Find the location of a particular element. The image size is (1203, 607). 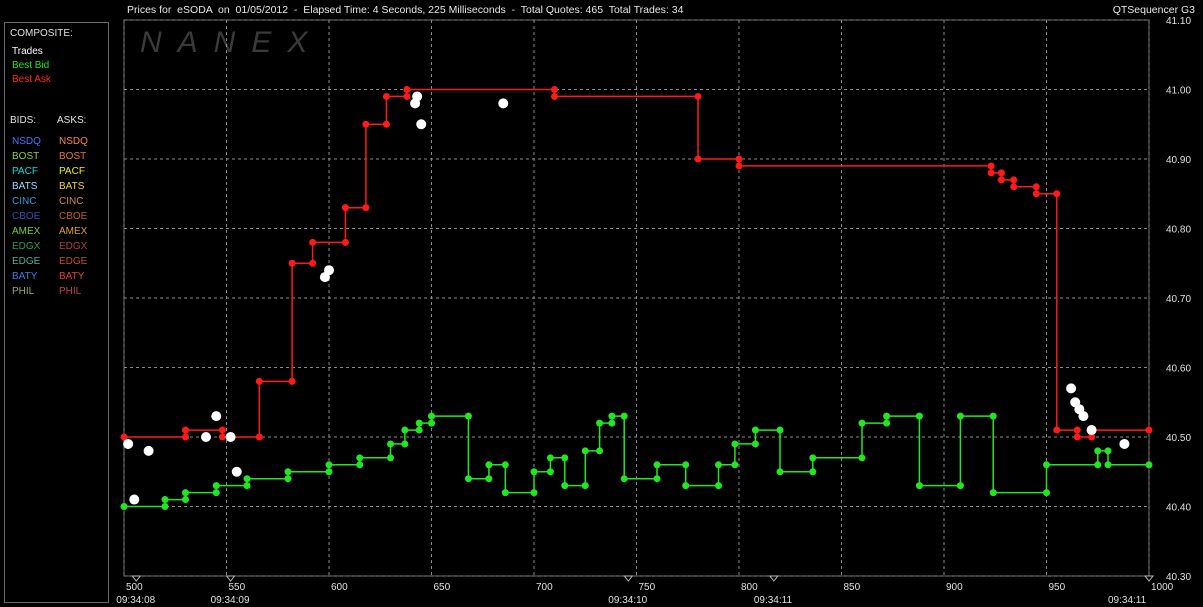

x-tick-label: 650 is located at coordinates (442, 587).